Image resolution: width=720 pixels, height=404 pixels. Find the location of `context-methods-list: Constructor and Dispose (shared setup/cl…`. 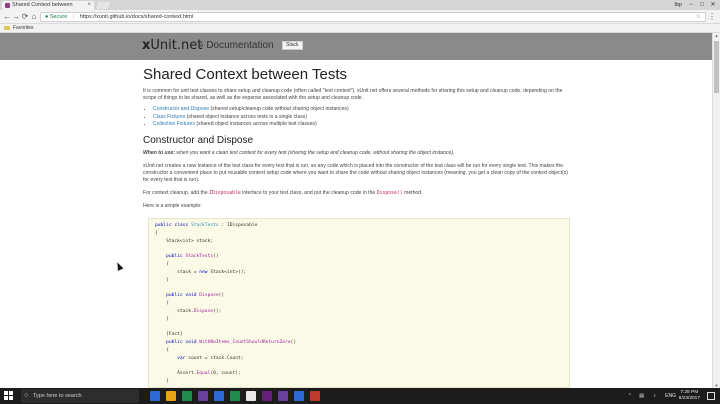

context-methods-list: Constructor and Dispose (shared setup/cl… is located at coordinates (364, 117).